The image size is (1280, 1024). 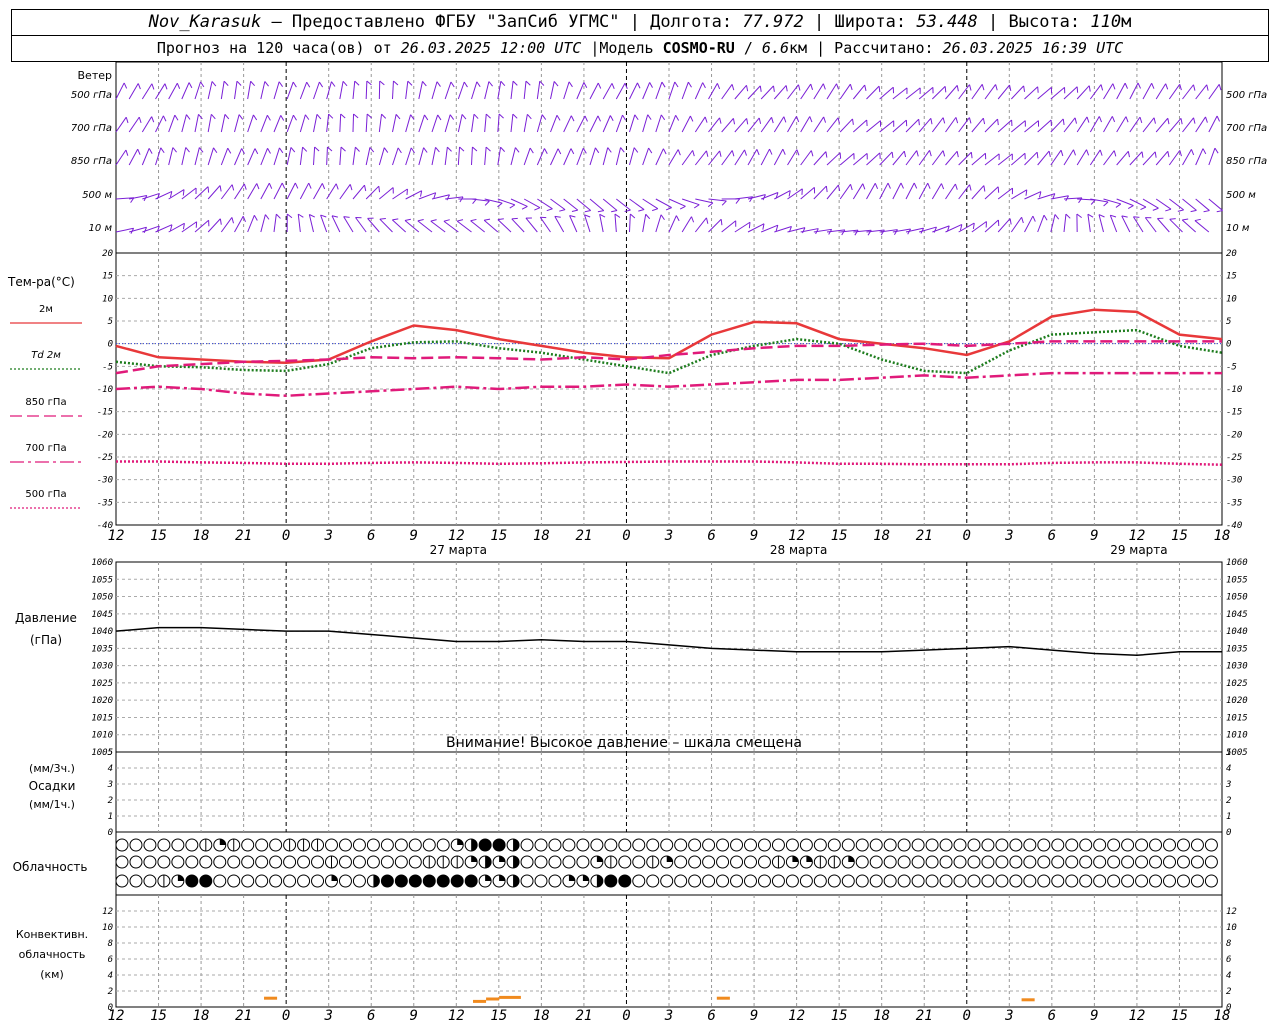 I want to click on hour-label-bottom: 6, so click(x=711, y=1016).